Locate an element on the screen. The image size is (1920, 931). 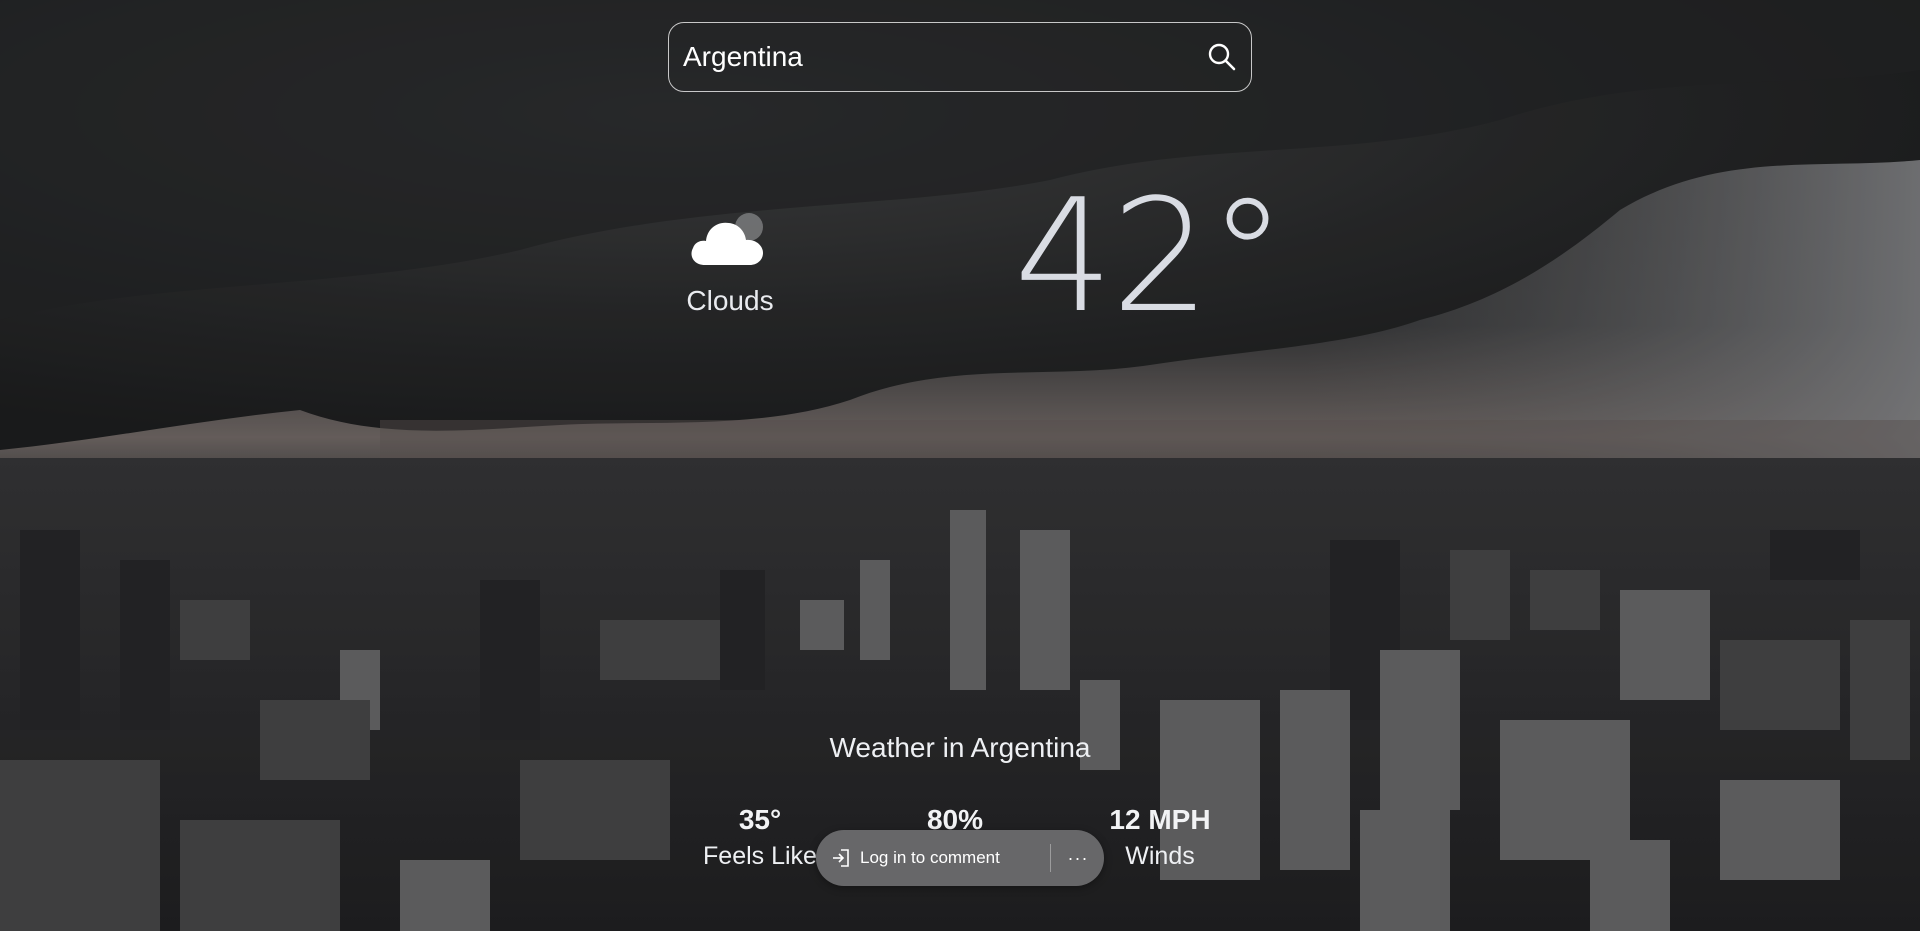
current-condition: Clouds is located at coordinates (730, 261).